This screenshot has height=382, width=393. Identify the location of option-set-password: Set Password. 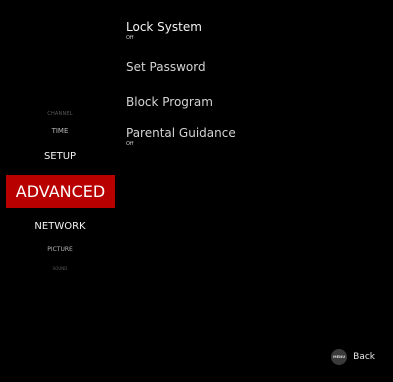
(166, 67).